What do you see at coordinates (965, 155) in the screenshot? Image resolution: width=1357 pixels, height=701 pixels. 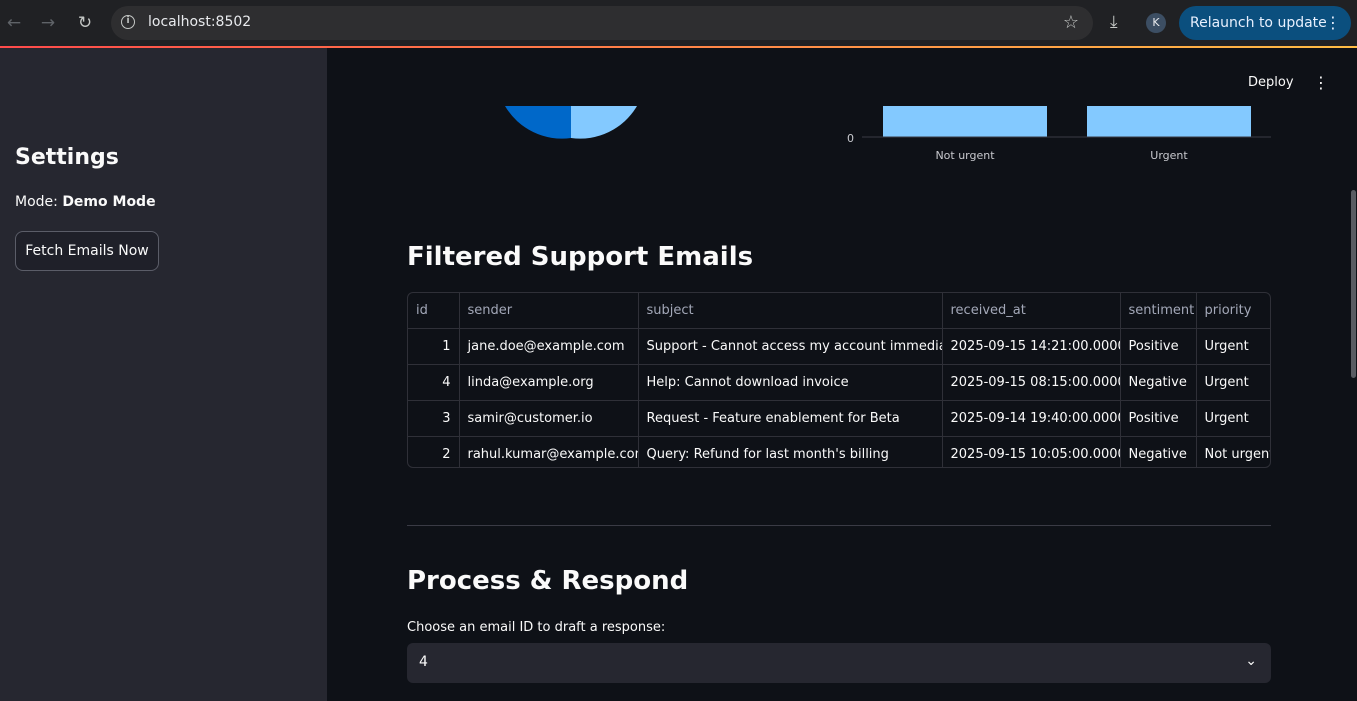 I see `x-tick-label-not-urgent: Not urgent` at bounding box center [965, 155].